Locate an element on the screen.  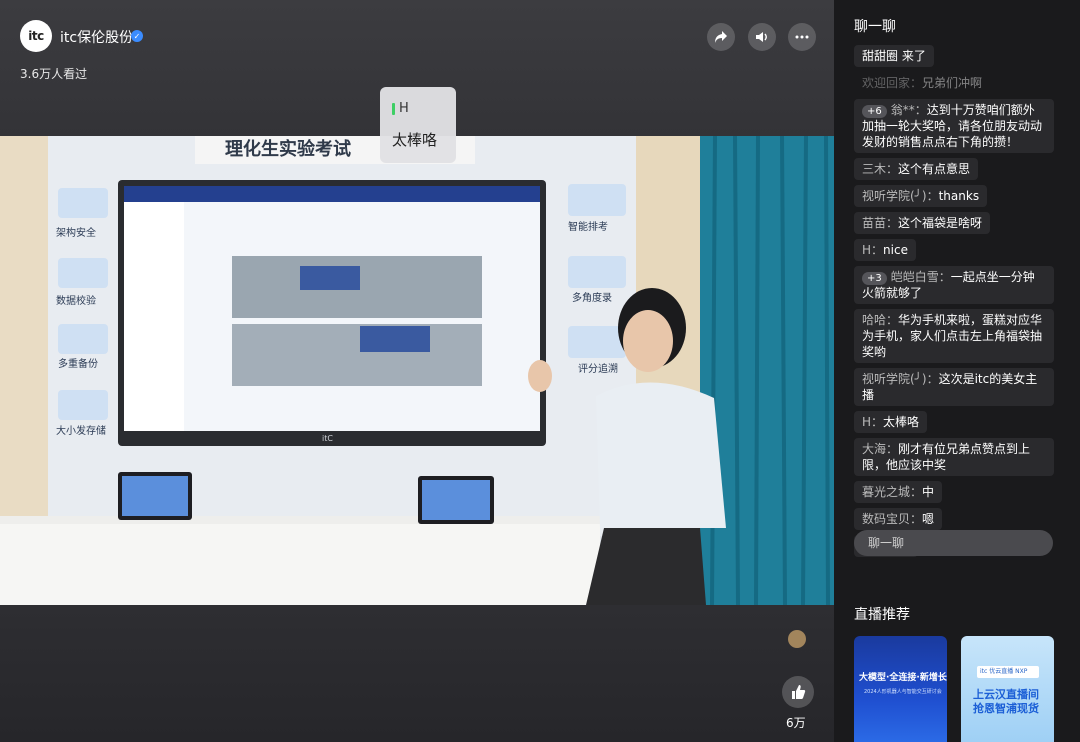
chat-message: 视听学院(╯)：thanks is located at coordinates (959, 198).